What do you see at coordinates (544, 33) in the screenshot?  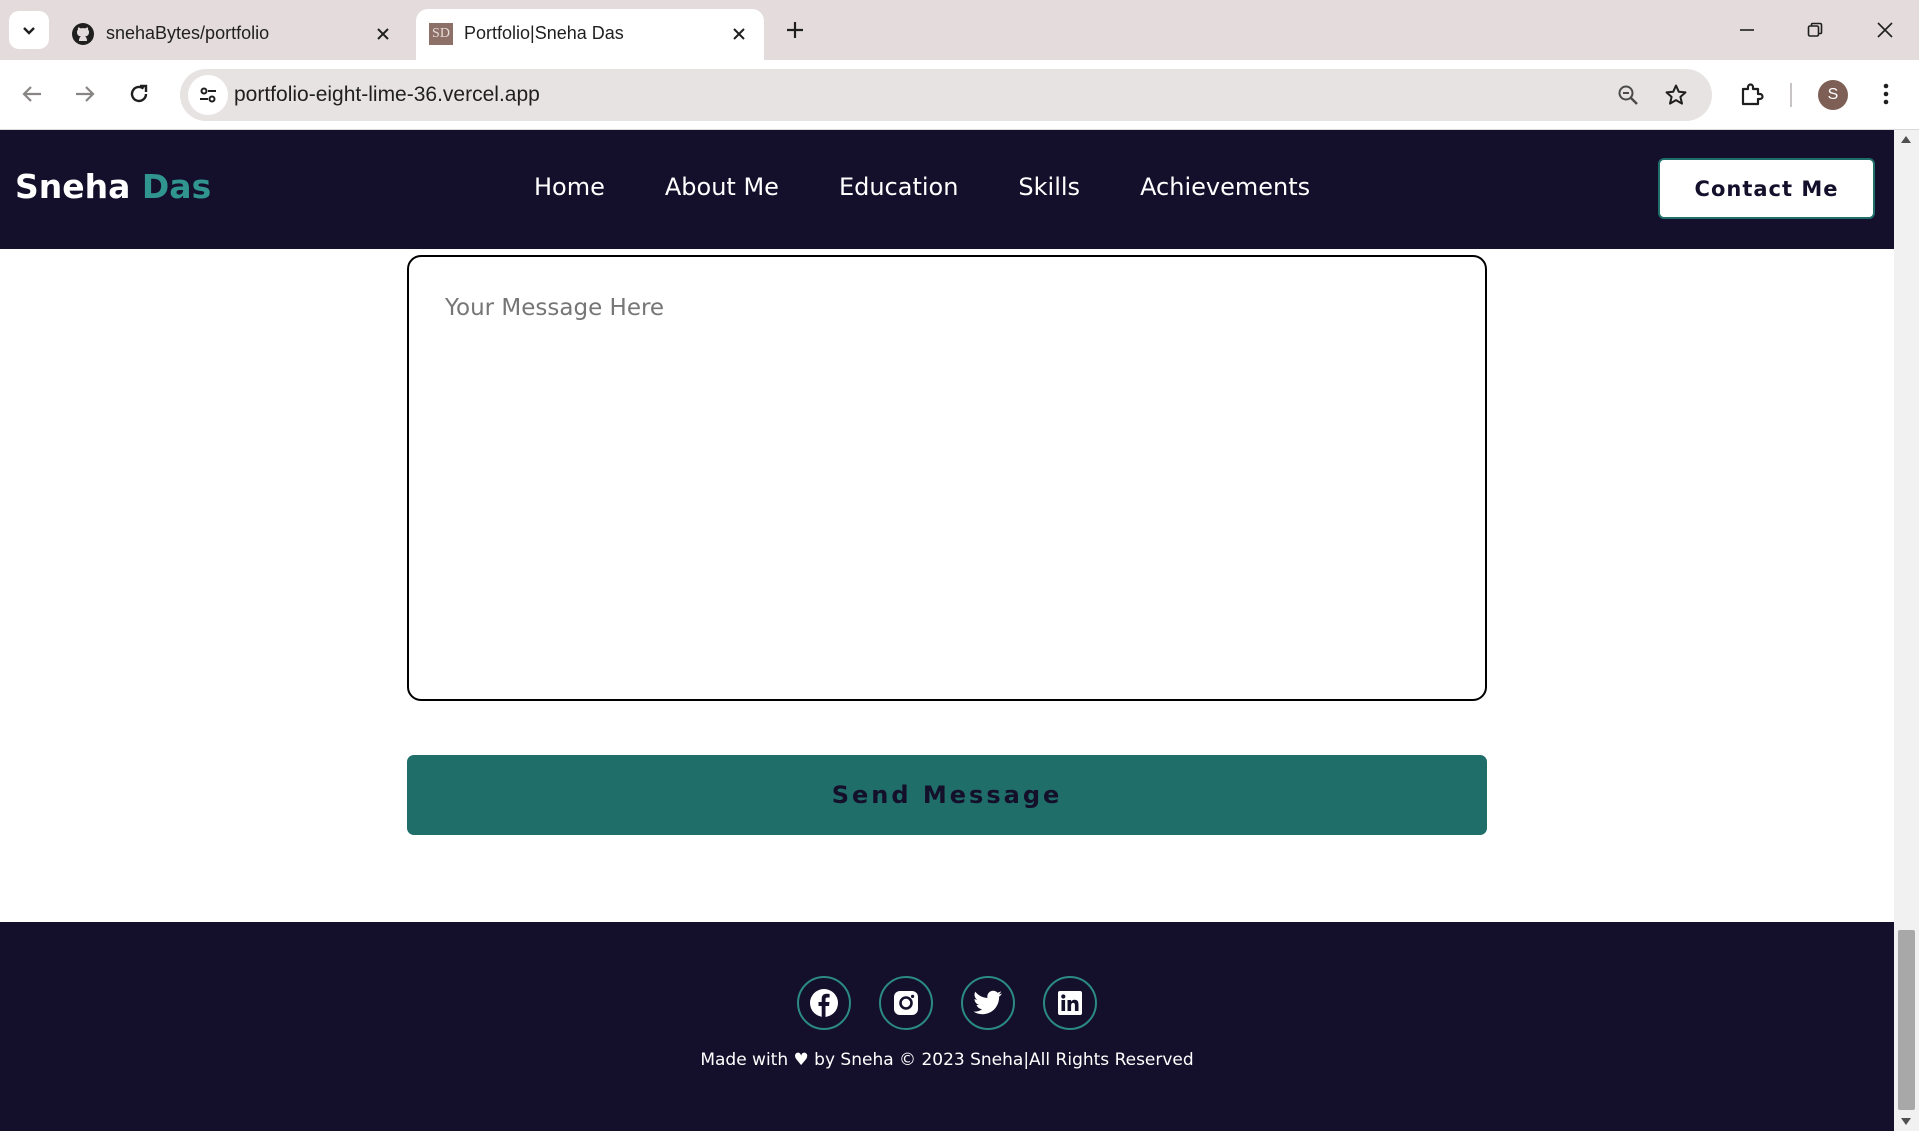 I see `tab-title: Portfolio|Sneha Das` at bounding box center [544, 33].